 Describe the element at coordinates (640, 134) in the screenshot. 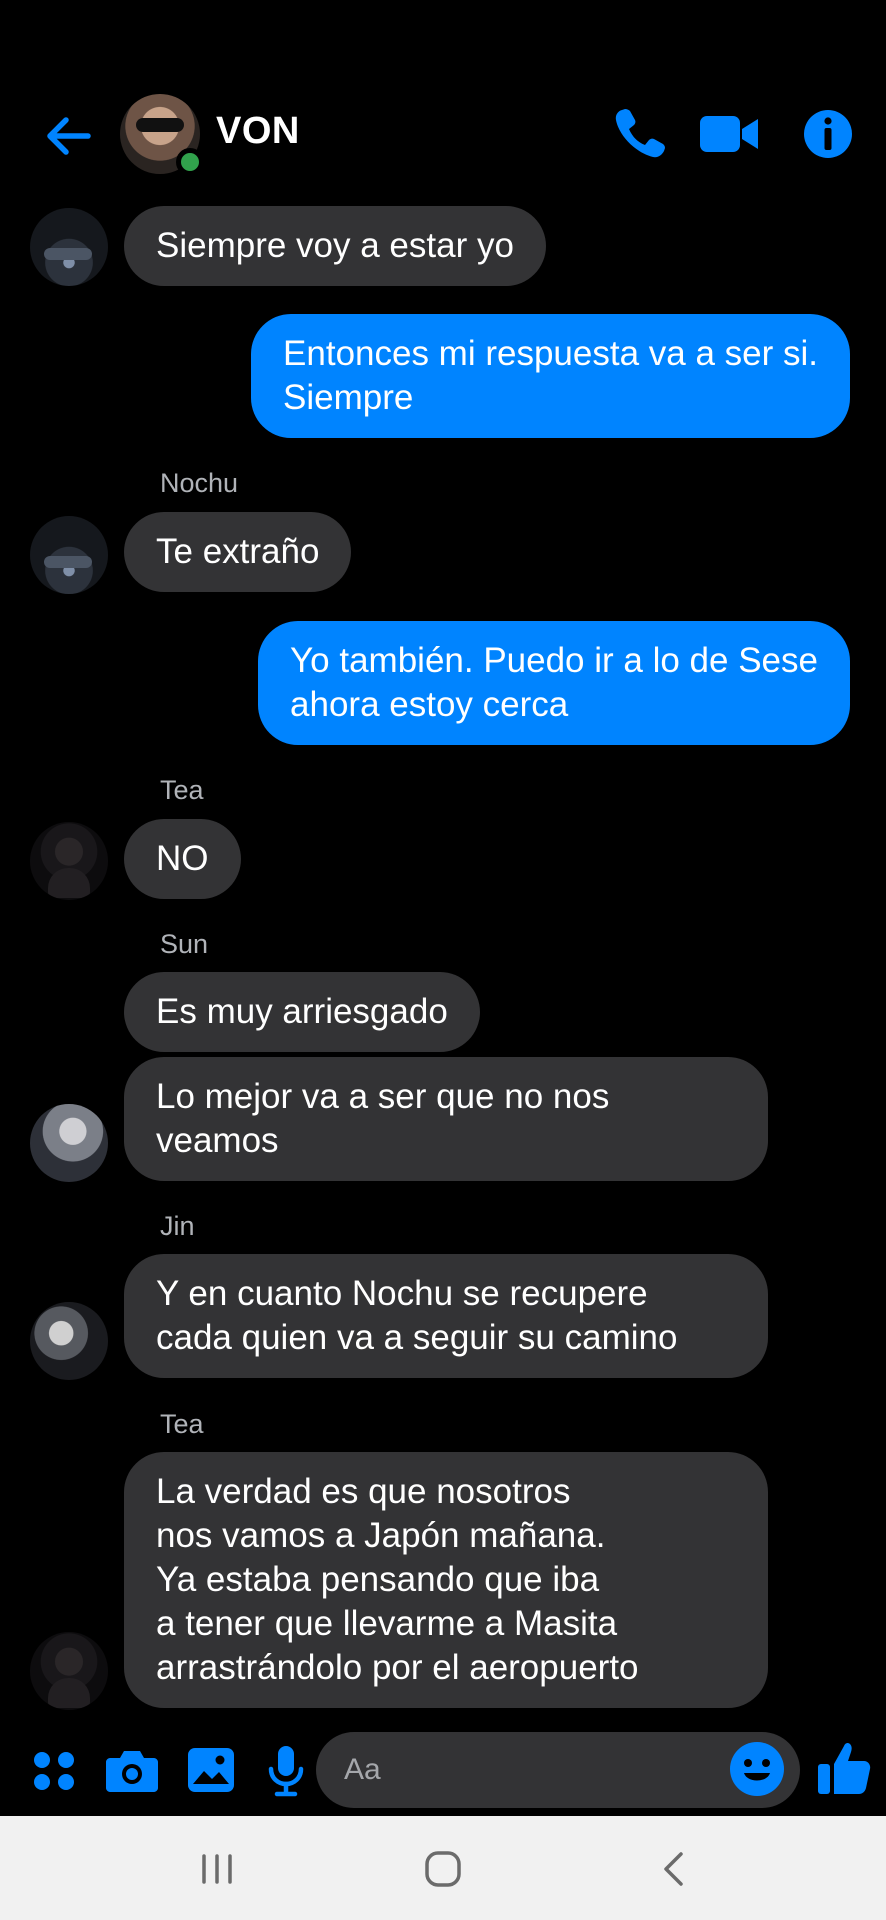

I see `phone-icon` at that location.